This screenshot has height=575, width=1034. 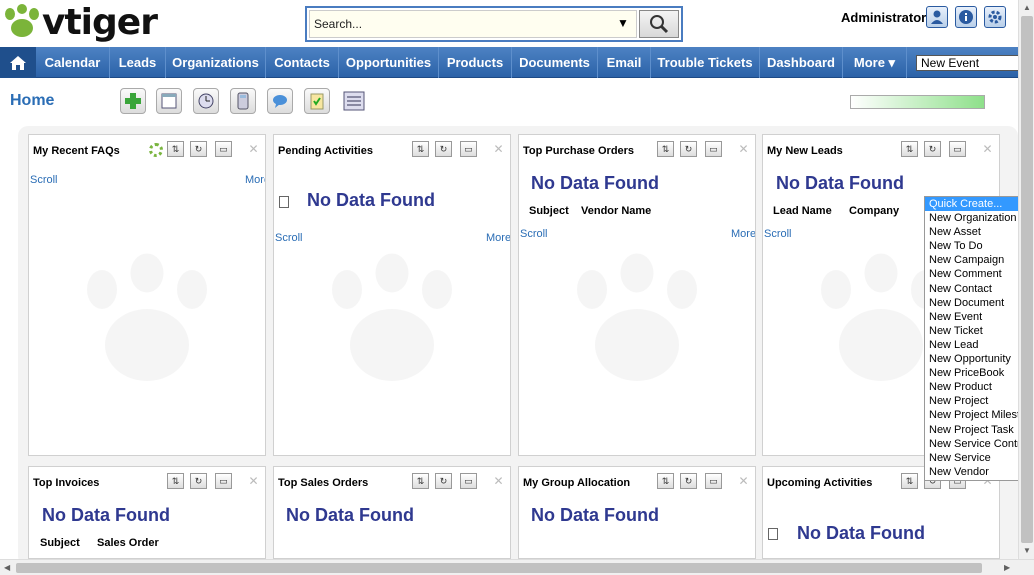 What do you see at coordinates (133, 101) in the screenshot?
I see `add-button` at bounding box center [133, 101].